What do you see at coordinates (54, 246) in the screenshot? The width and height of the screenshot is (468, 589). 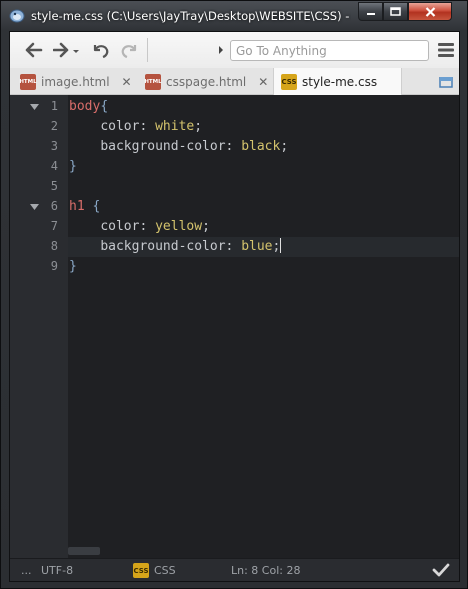 I see `line-number: 8` at bounding box center [54, 246].